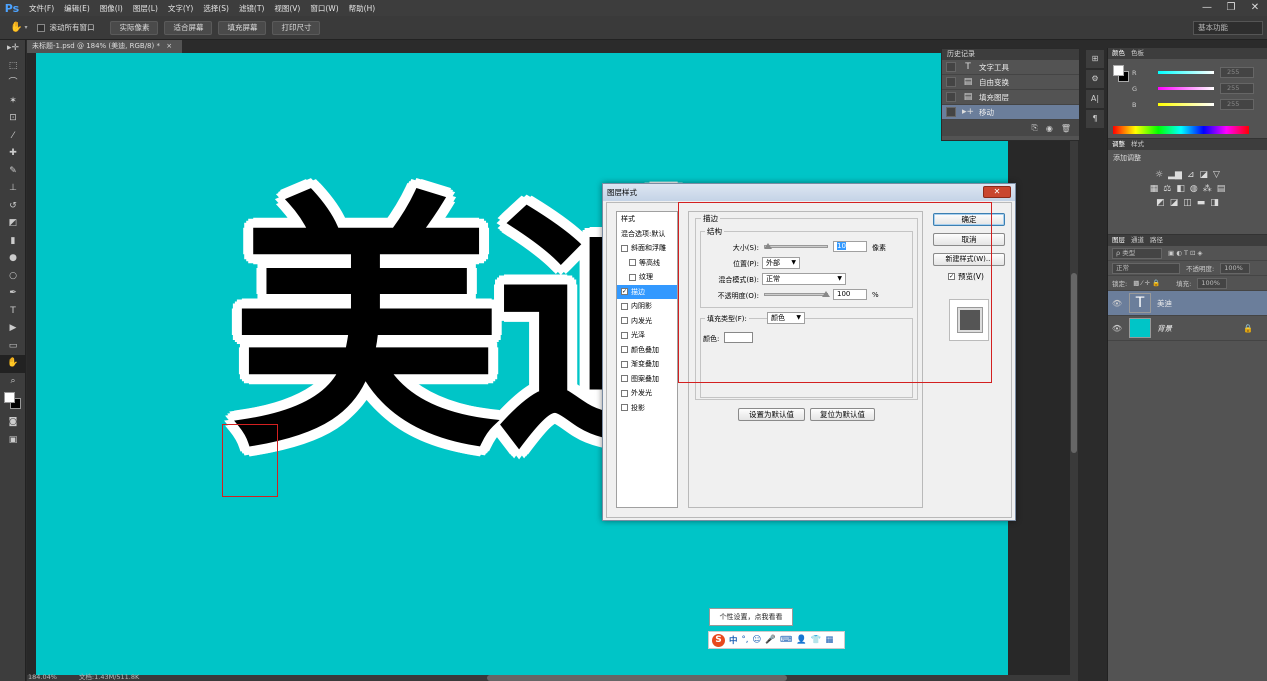  Describe the element at coordinates (251, 8) in the screenshot. I see `menu-filter: 滤镜(T)` at that location.